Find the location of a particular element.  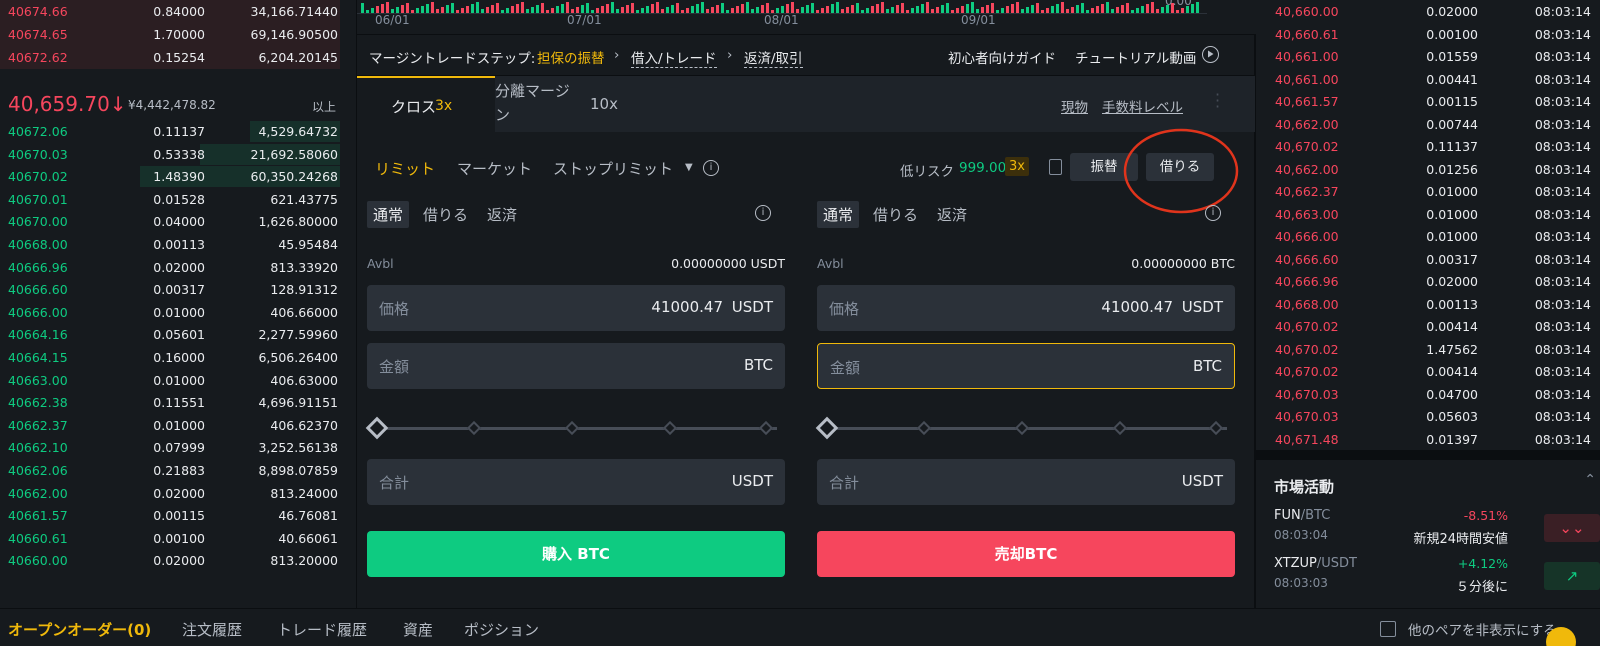

trade-time: 08:03:14 is located at coordinates (1562, 304).